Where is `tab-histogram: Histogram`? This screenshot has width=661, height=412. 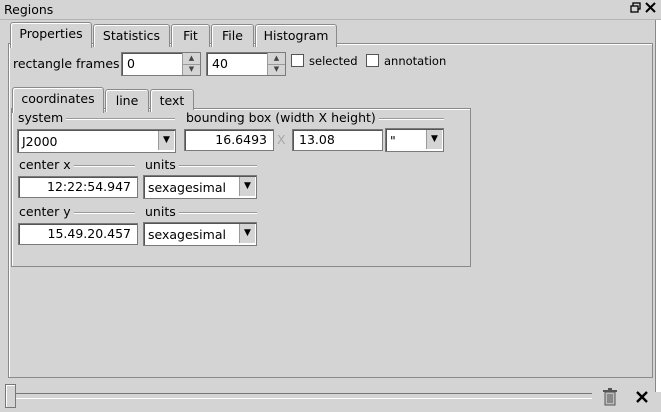 tab-histogram: Histogram is located at coordinates (296, 35).